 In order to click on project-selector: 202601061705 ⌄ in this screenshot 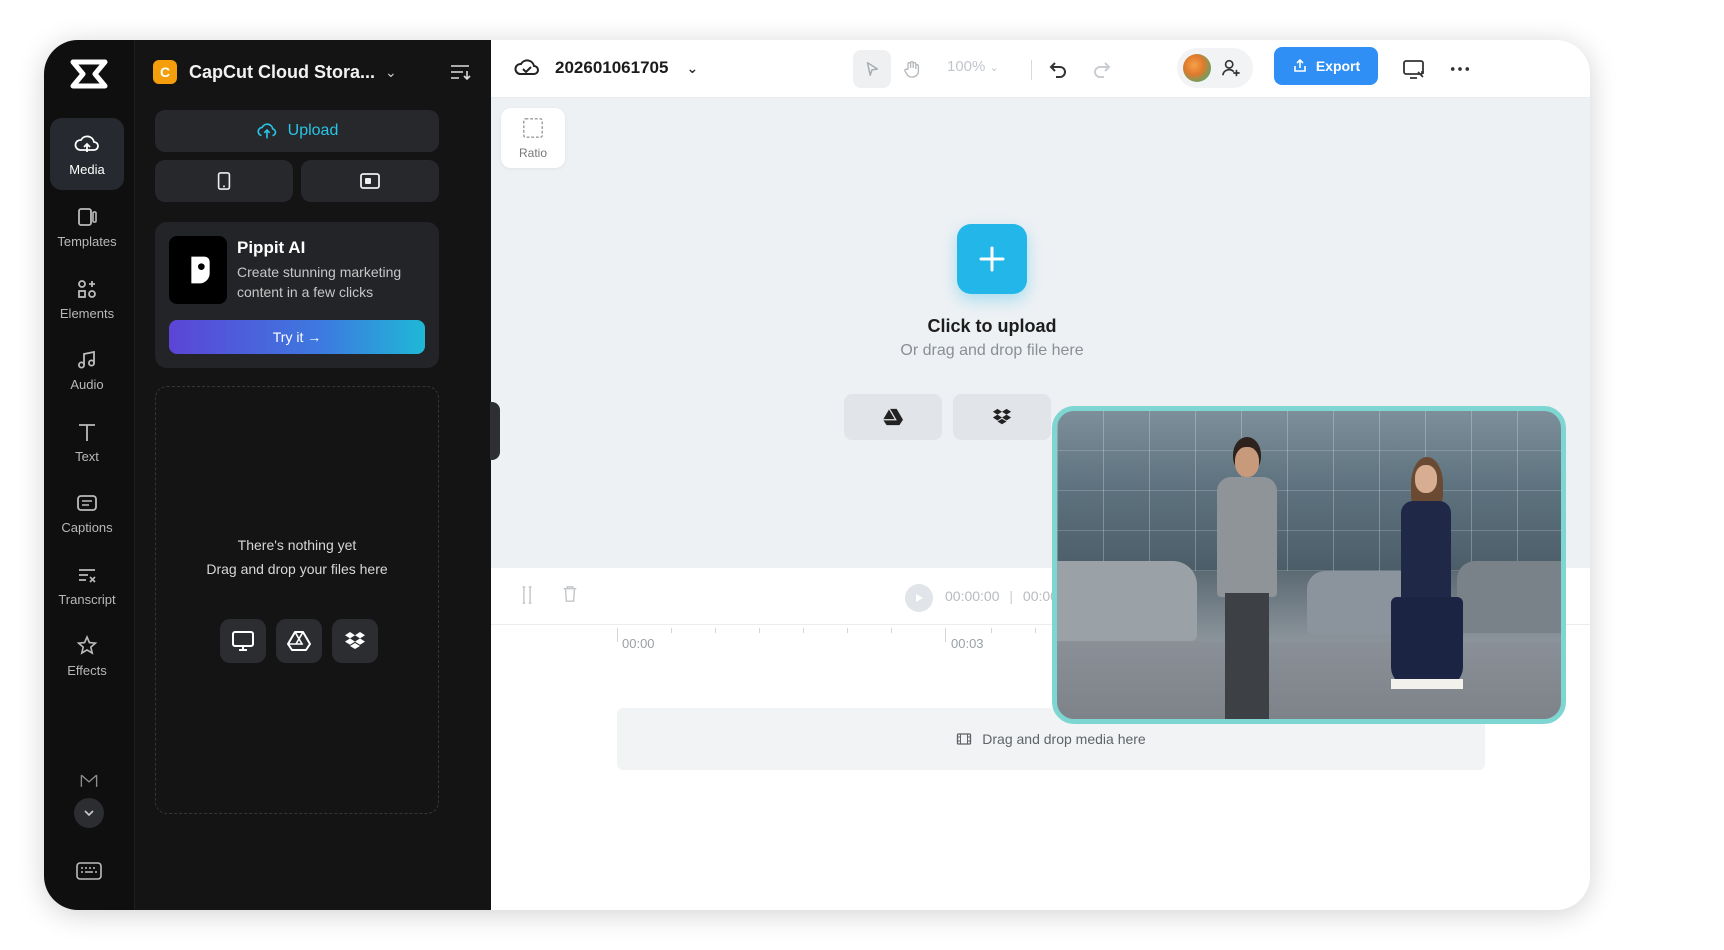, I will do `click(605, 68)`.